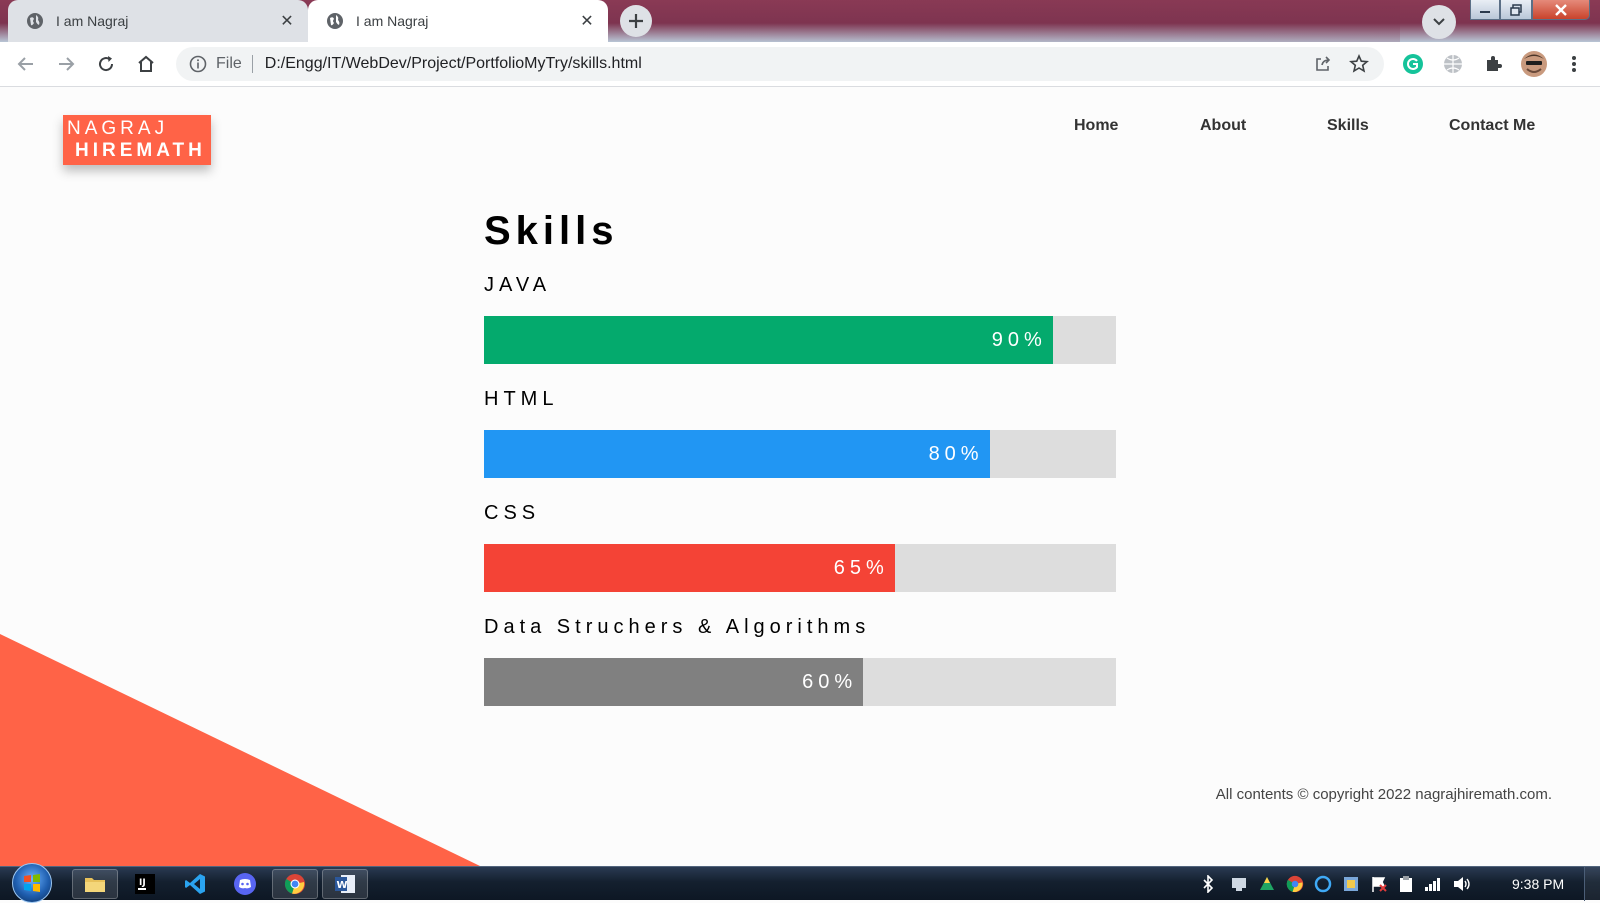  Describe the element at coordinates (861, 568) in the screenshot. I see `skill-percent: 65%` at that location.